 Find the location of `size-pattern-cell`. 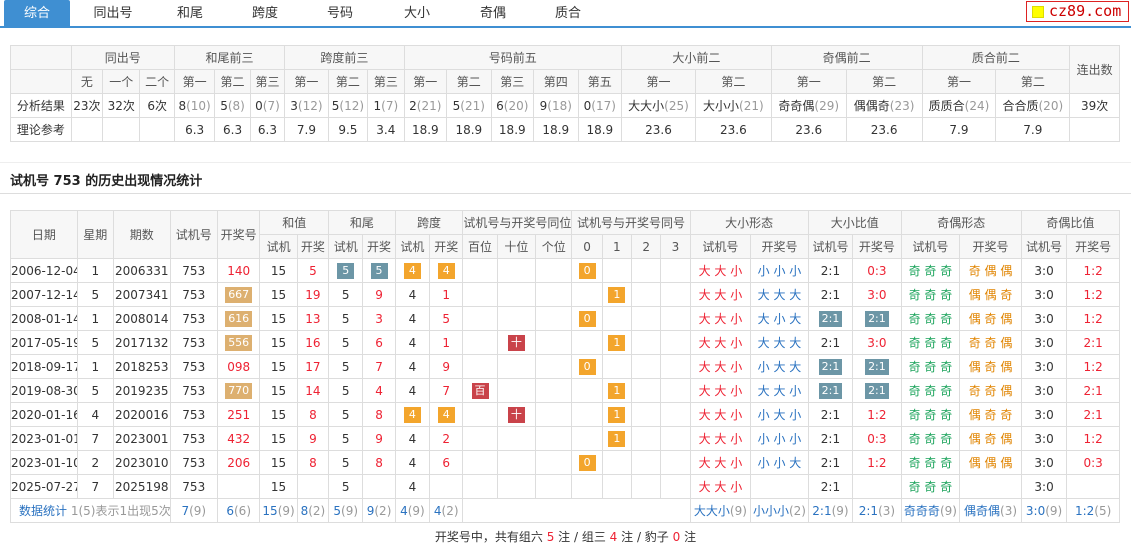

size-pattern-cell is located at coordinates (779, 486).